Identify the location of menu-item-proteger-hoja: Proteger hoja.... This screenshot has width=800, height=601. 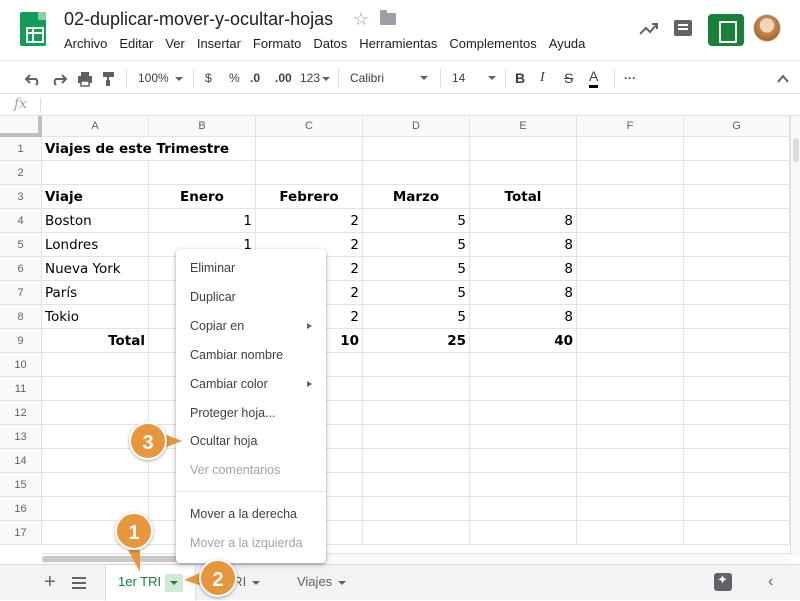
(251, 413).